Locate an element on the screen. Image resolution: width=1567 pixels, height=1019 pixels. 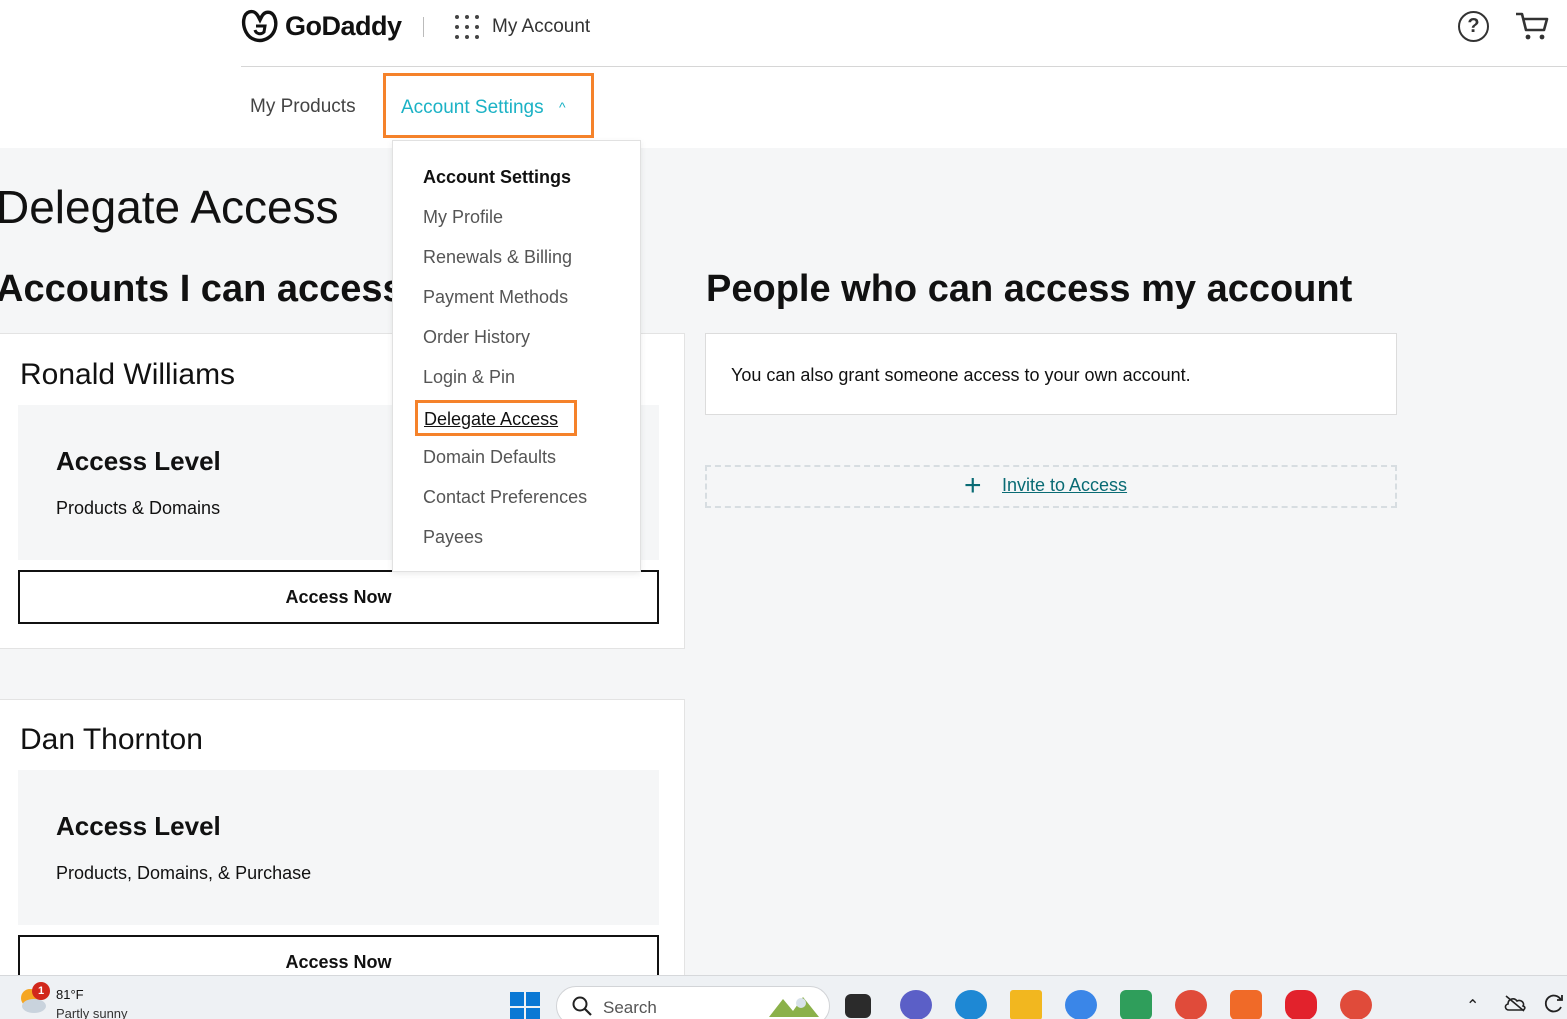
app-icon is located at coordinates (1081, 1004).